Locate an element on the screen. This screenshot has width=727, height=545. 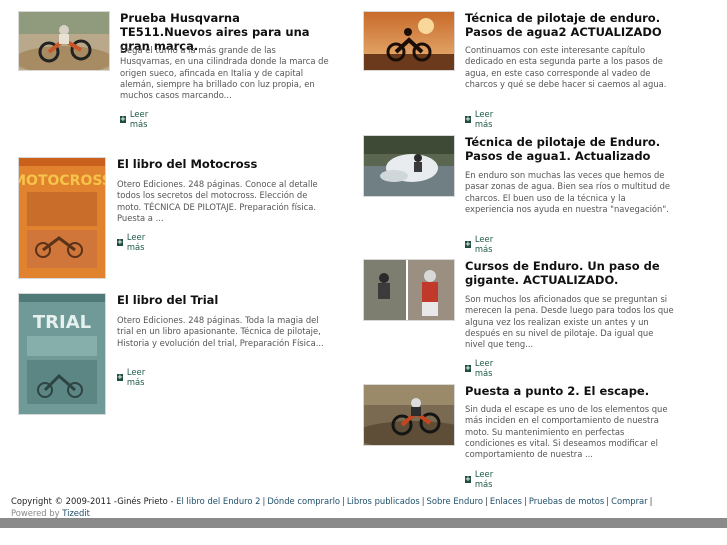
bottom-bar is located at coordinates (363, 523).